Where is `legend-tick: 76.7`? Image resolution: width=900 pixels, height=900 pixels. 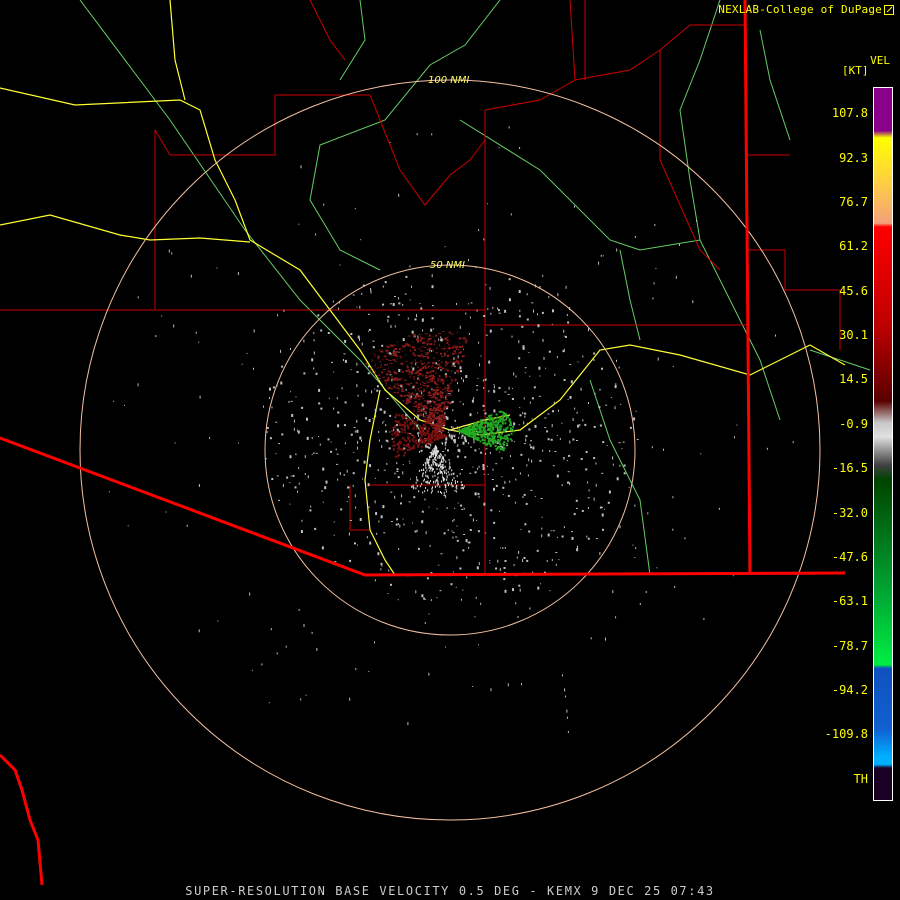 legend-tick: 76.7 is located at coordinates (853, 202).